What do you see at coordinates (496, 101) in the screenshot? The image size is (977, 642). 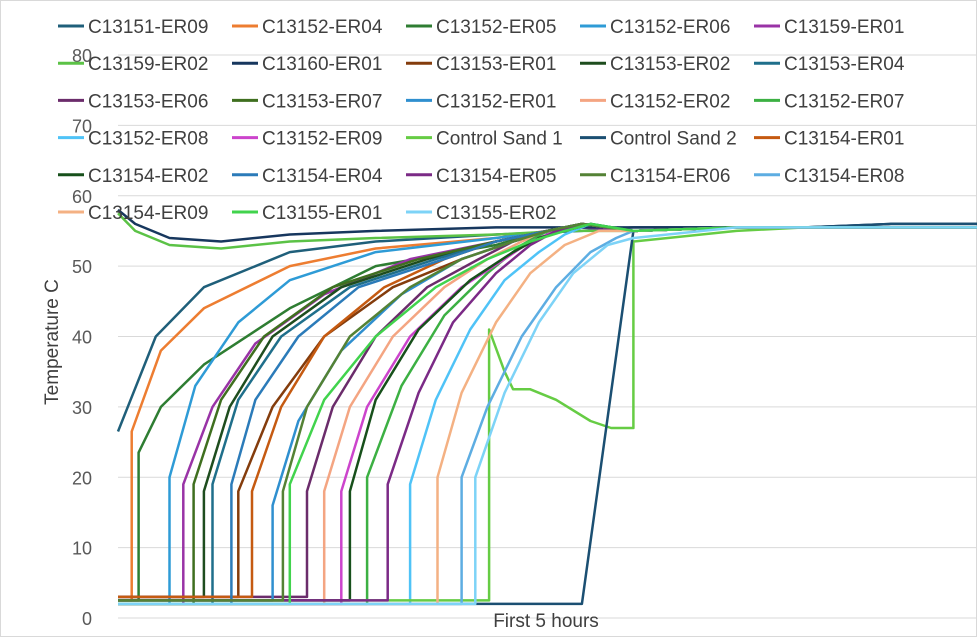 I see `legend-label: C13152-ER01` at bounding box center [496, 101].